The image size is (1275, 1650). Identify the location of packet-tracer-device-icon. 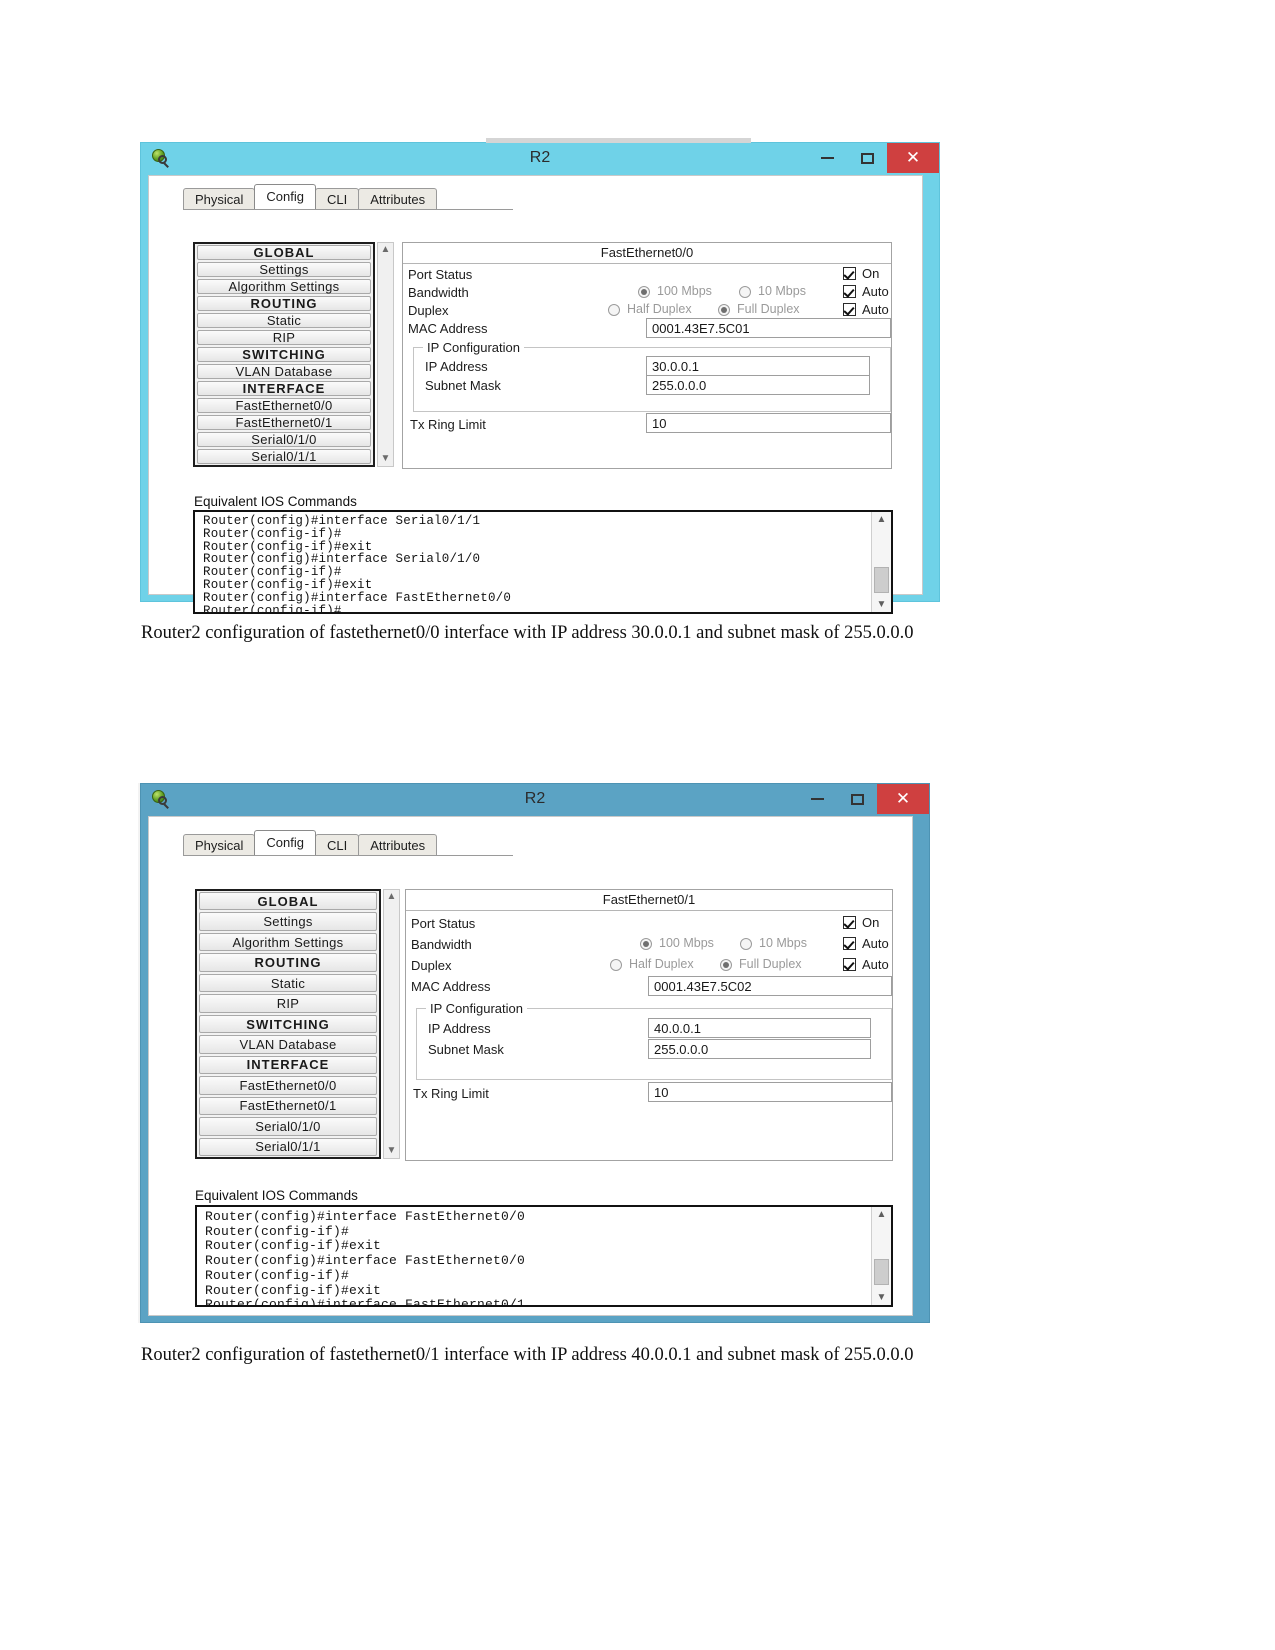
(160, 158).